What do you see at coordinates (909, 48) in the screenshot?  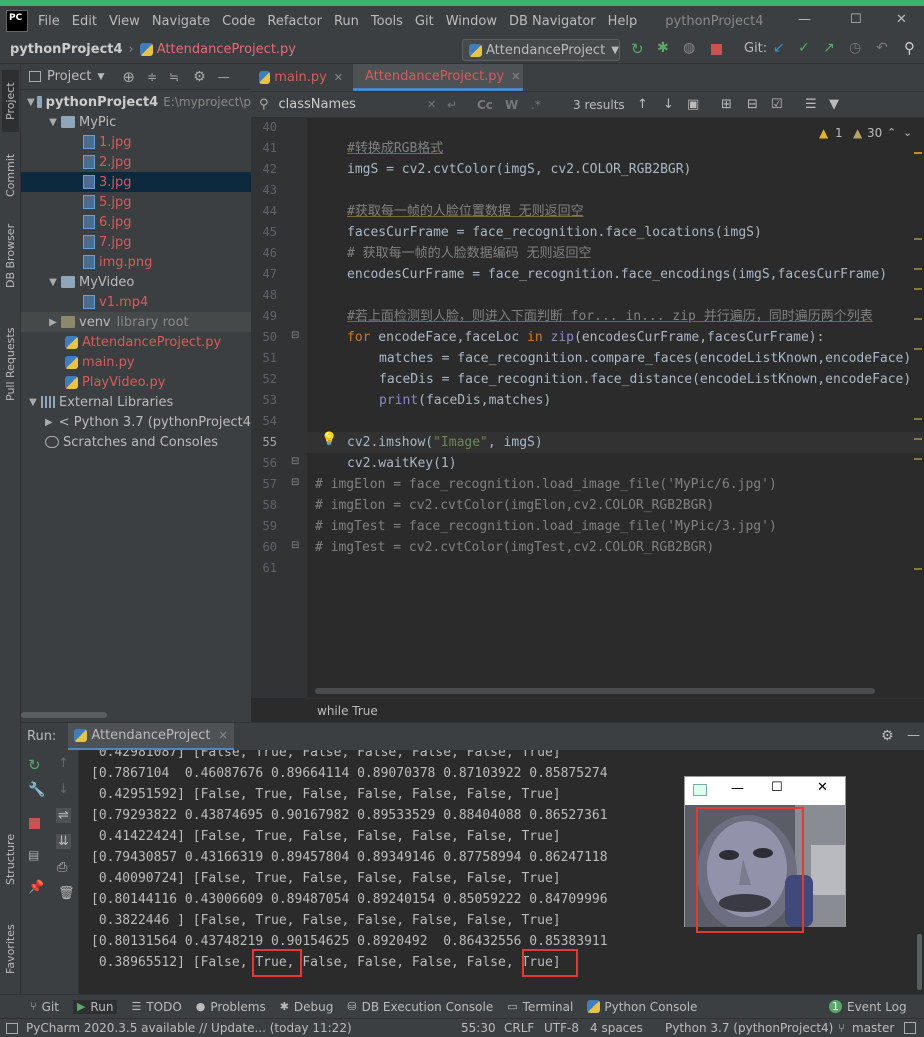 I see `search-icon: ⚲` at bounding box center [909, 48].